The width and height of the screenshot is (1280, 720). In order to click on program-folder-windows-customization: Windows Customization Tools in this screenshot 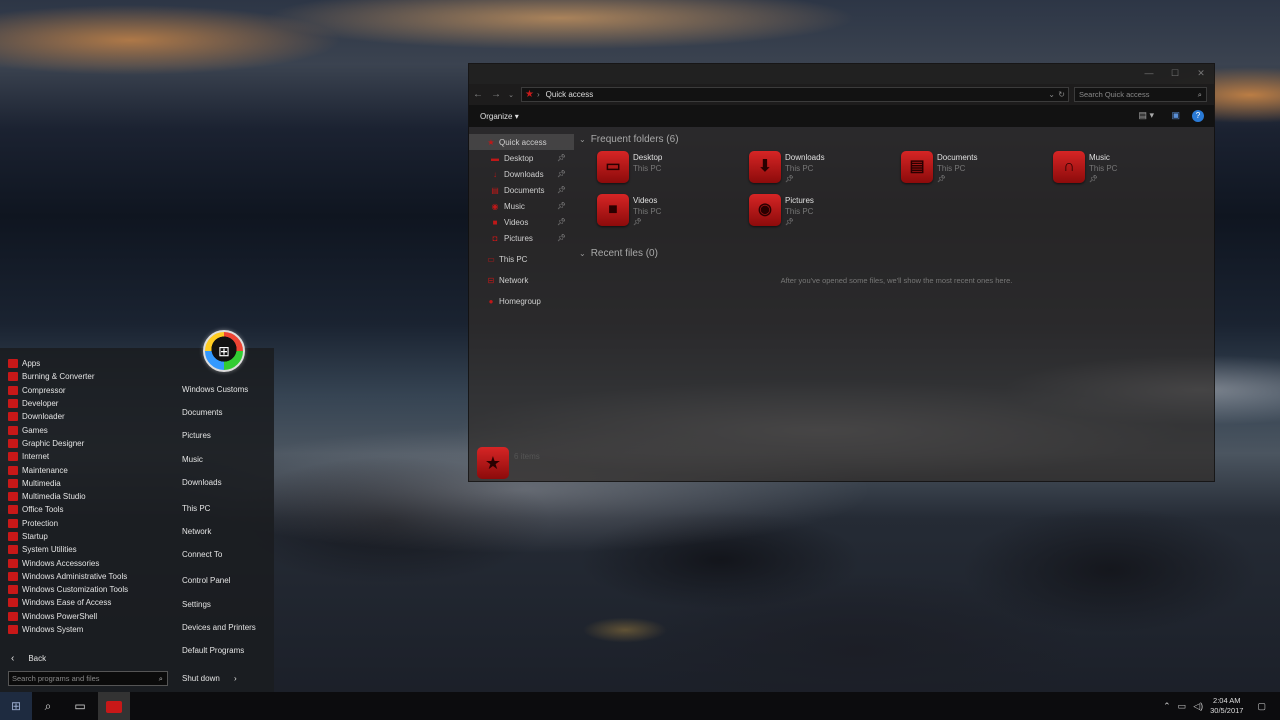, I will do `click(68, 589)`.